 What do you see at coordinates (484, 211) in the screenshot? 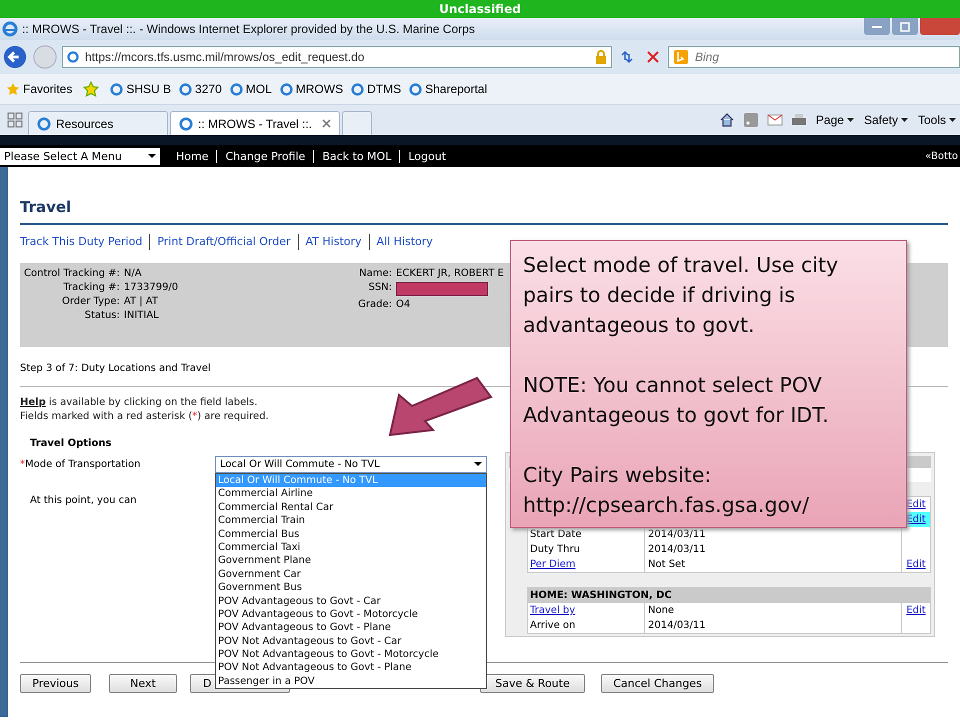
I see `page-heading: Travel` at bounding box center [484, 211].